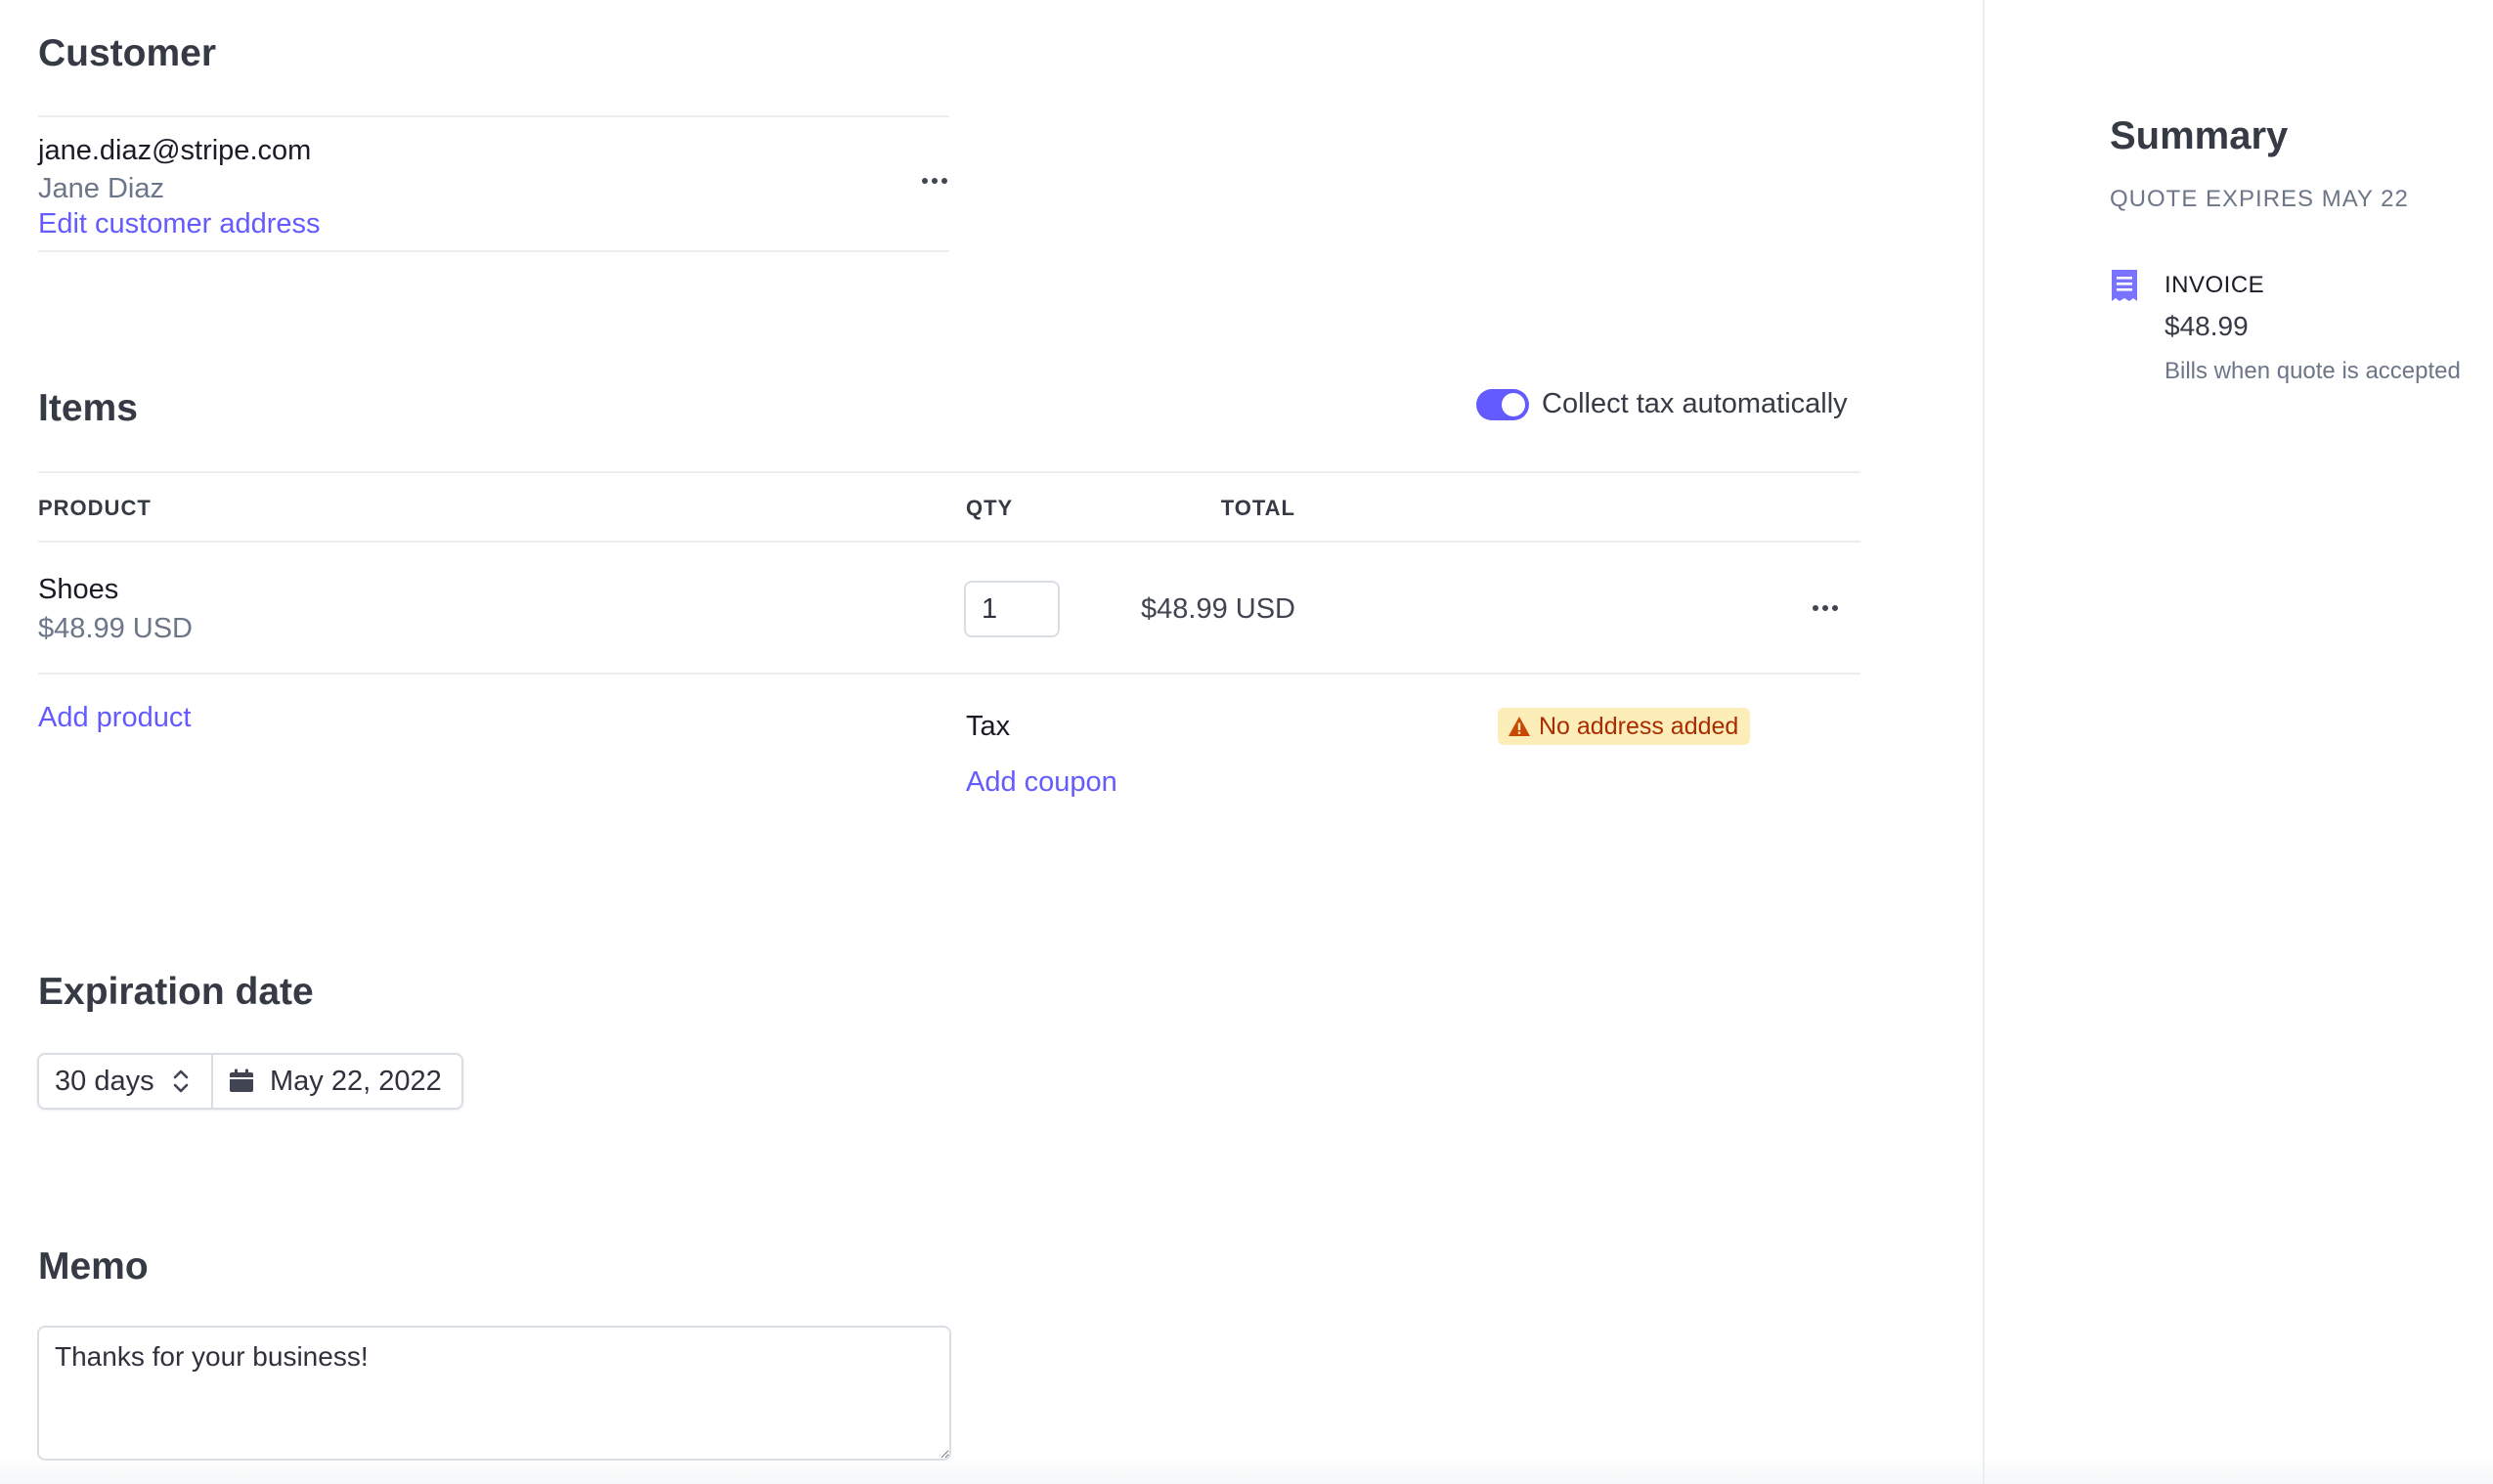 The width and height of the screenshot is (2493, 1484). I want to click on memo-textarea: Thanks for your business!, so click(494, 1393).